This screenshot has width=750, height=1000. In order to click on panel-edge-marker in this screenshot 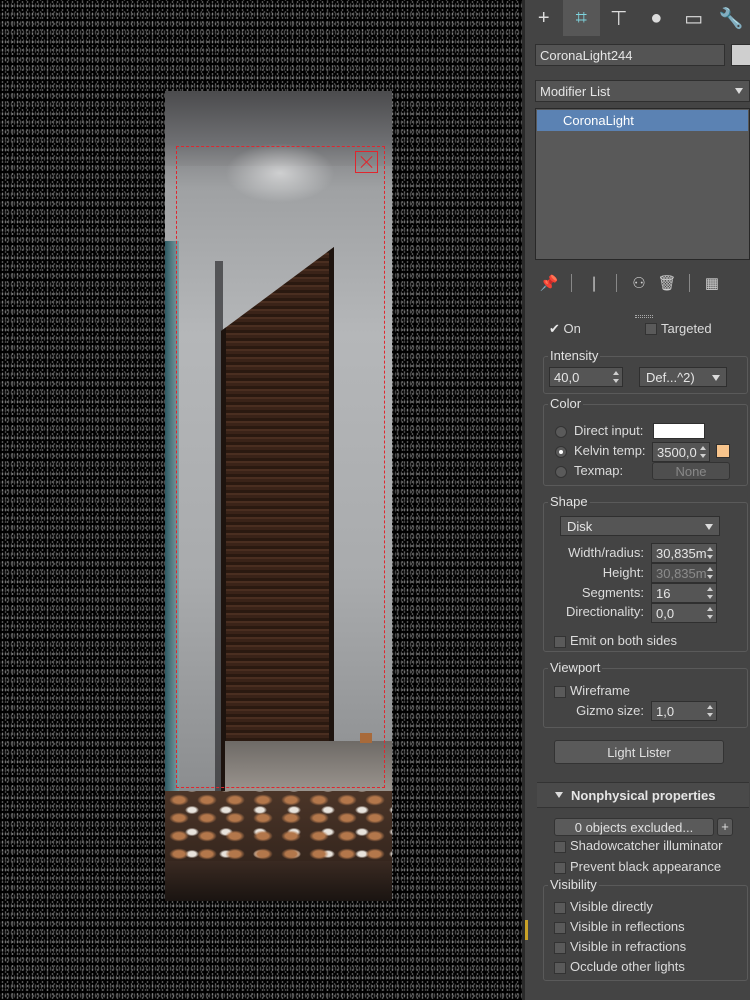, I will do `click(526, 930)`.